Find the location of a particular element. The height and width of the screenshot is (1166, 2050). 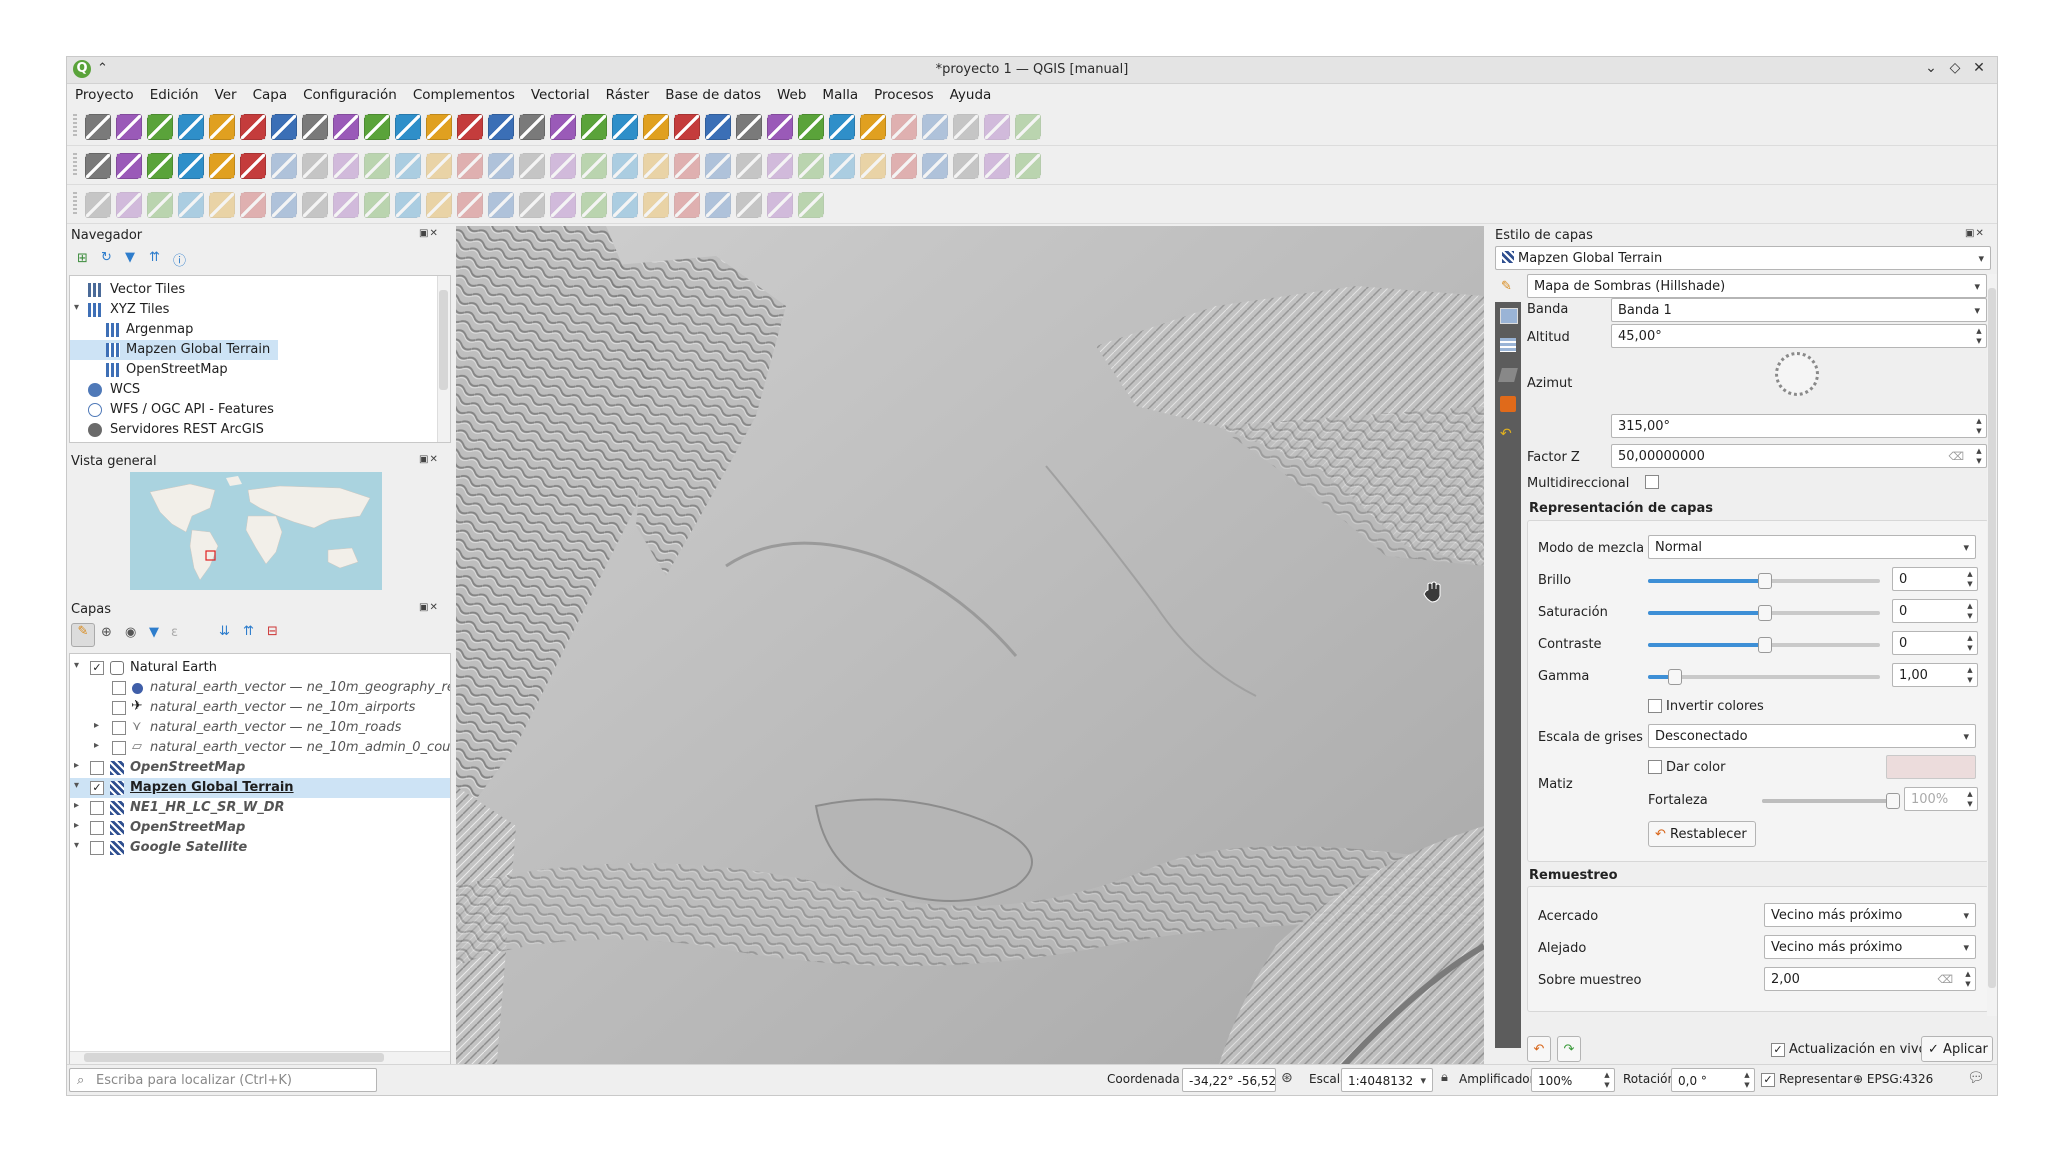

coordinate-field: -34,22° -56,52° is located at coordinates (1229, 1080).